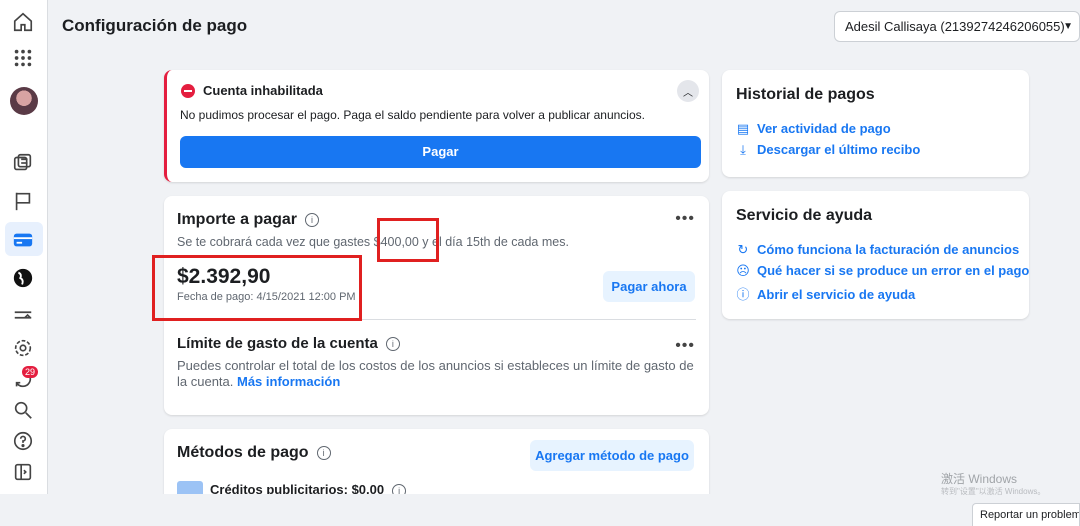 The height and width of the screenshot is (526, 1080). What do you see at coordinates (1068, 26) in the screenshot?
I see `chevron-down-icon: ▼` at bounding box center [1068, 26].